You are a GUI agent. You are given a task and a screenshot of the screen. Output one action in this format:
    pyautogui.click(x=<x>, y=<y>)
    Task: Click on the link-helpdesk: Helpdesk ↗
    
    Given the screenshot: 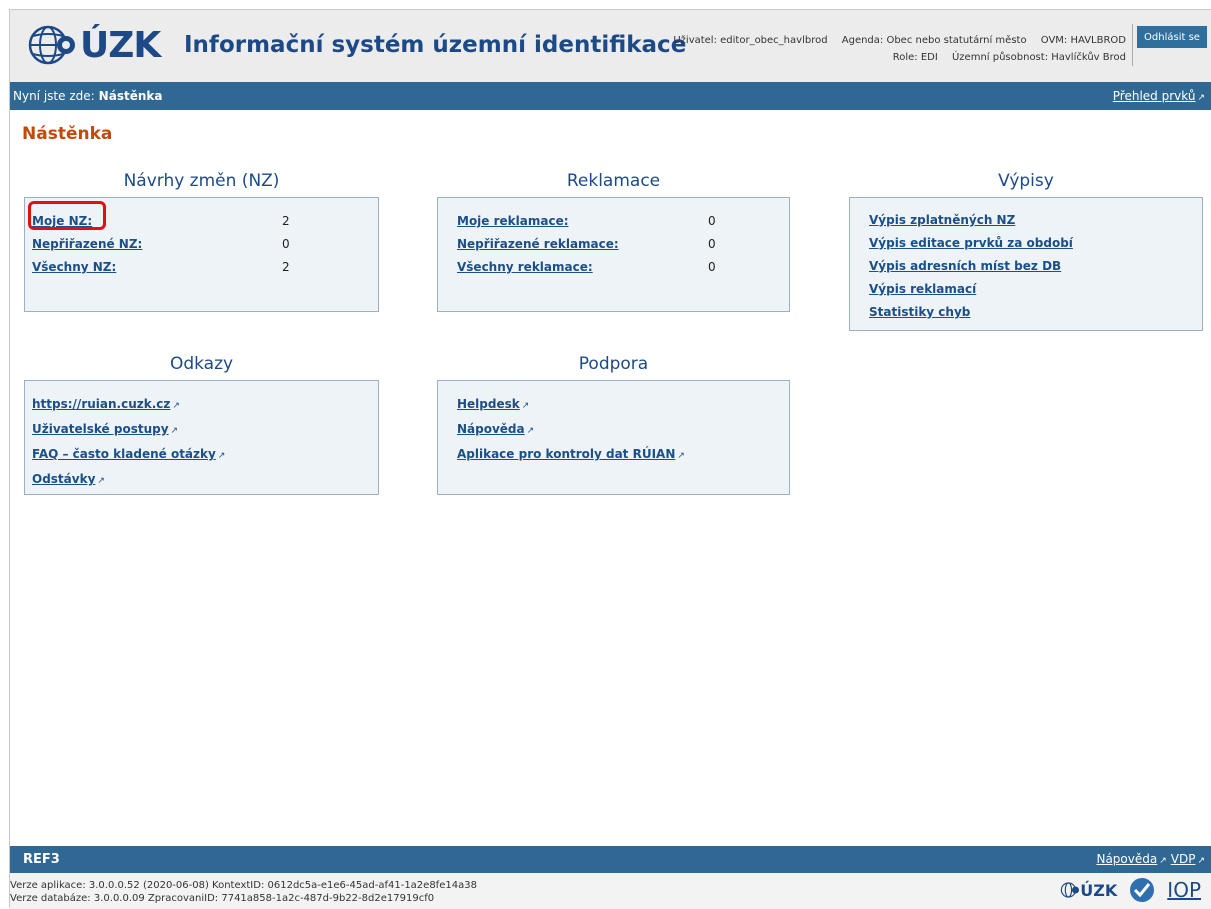 What is the action you would take?
    pyautogui.click(x=571, y=405)
    